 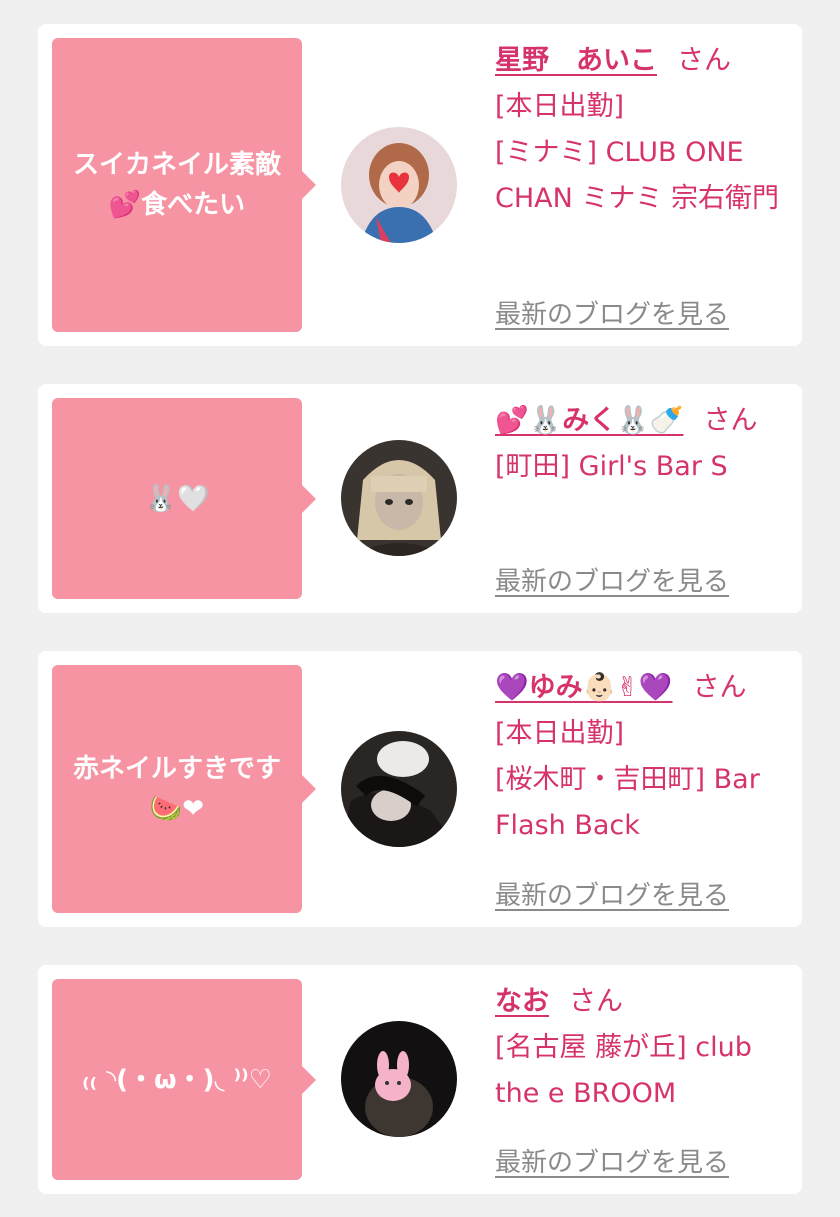 What do you see at coordinates (576, 60) in the screenshot?
I see `girl-name-link: 星野 あいこ` at bounding box center [576, 60].